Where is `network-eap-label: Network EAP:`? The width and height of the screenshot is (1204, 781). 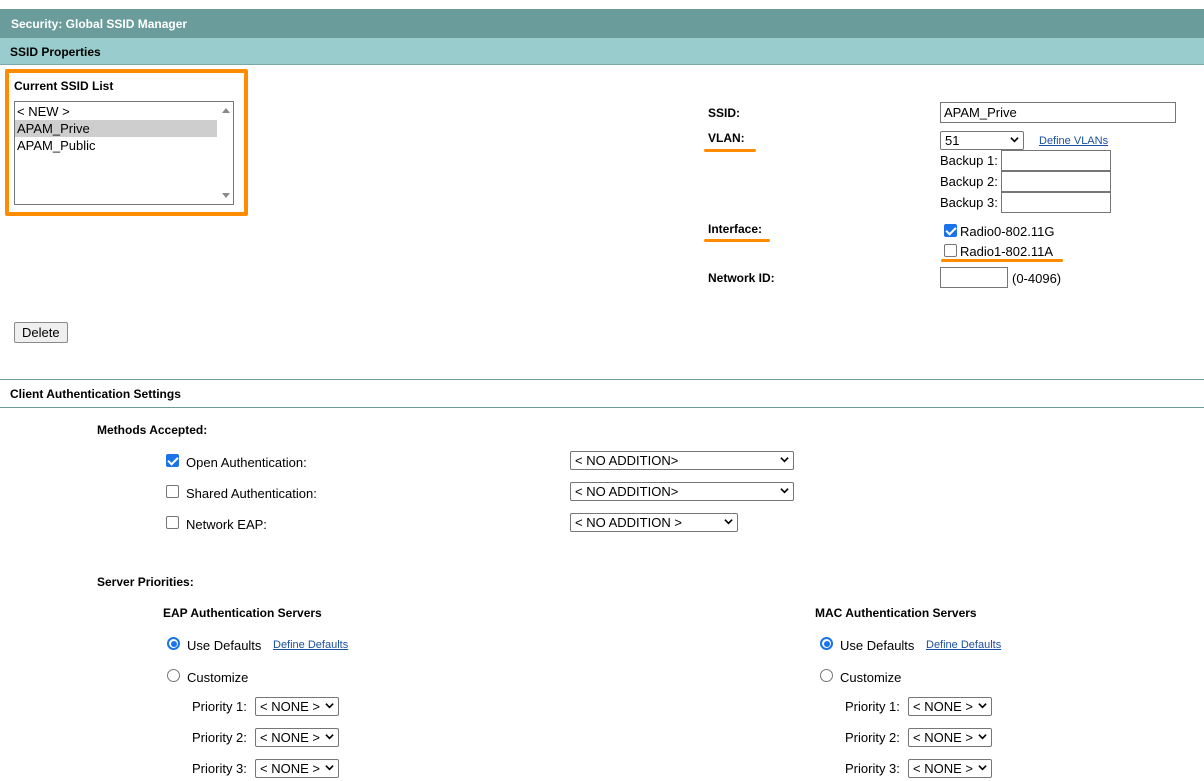 network-eap-label: Network EAP: is located at coordinates (226, 524).